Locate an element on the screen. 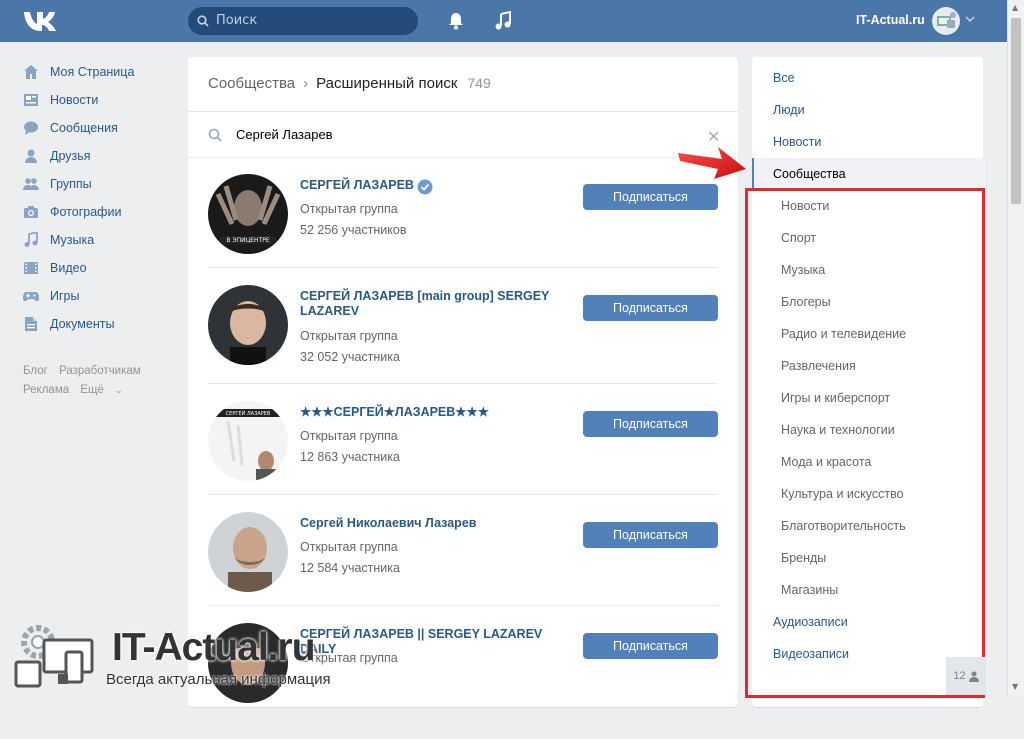 The width and height of the screenshot is (1024, 739). nav-item-my-page: Моя Страница is located at coordinates (102, 72).